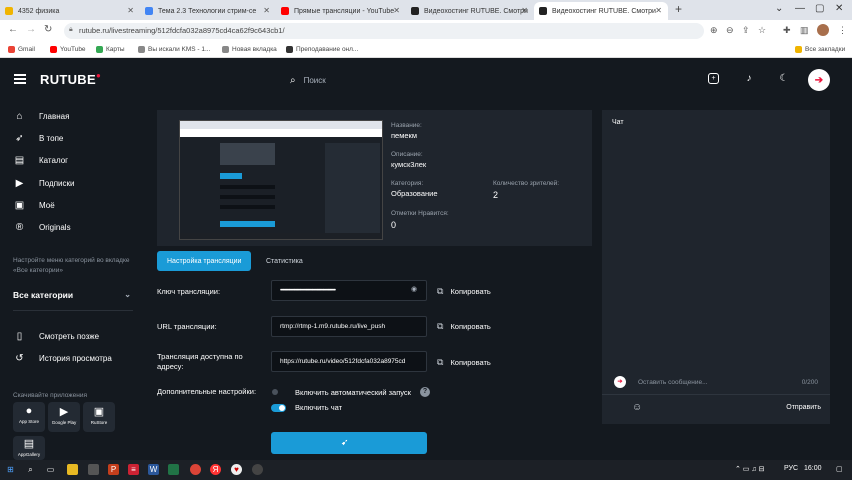 The width and height of the screenshot is (852, 480). What do you see at coordinates (800, 8) in the screenshot?
I see `minimize-icon: —` at bounding box center [800, 8].